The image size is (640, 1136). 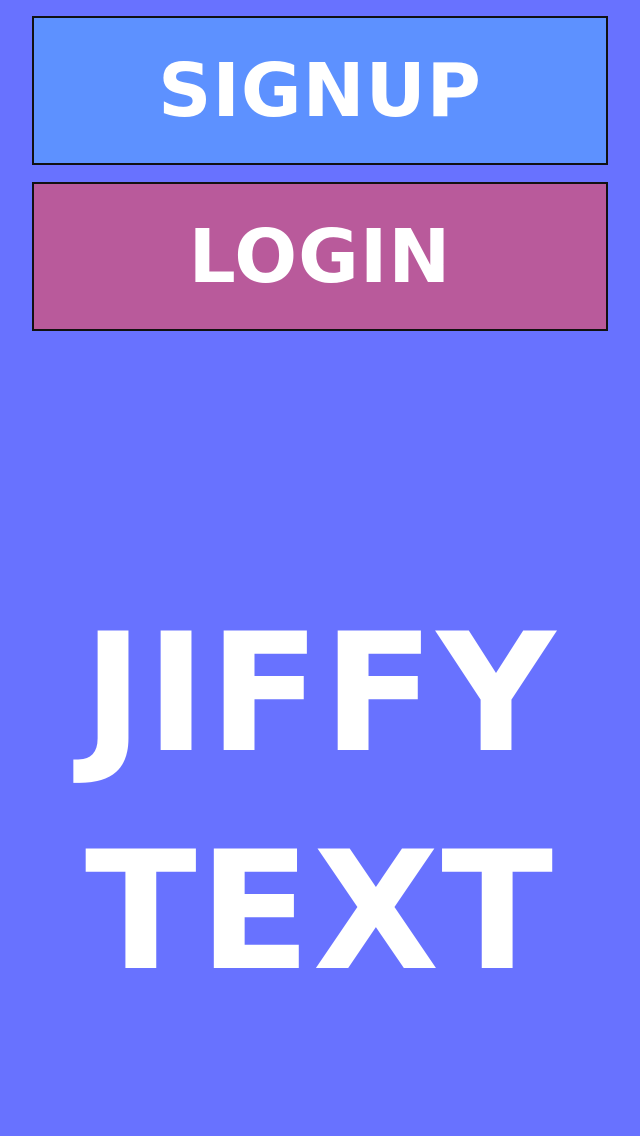 What do you see at coordinates (320, 911) in the screenshot?
I see `logo-line-2: TEXT` at bounding box center [320, 911].